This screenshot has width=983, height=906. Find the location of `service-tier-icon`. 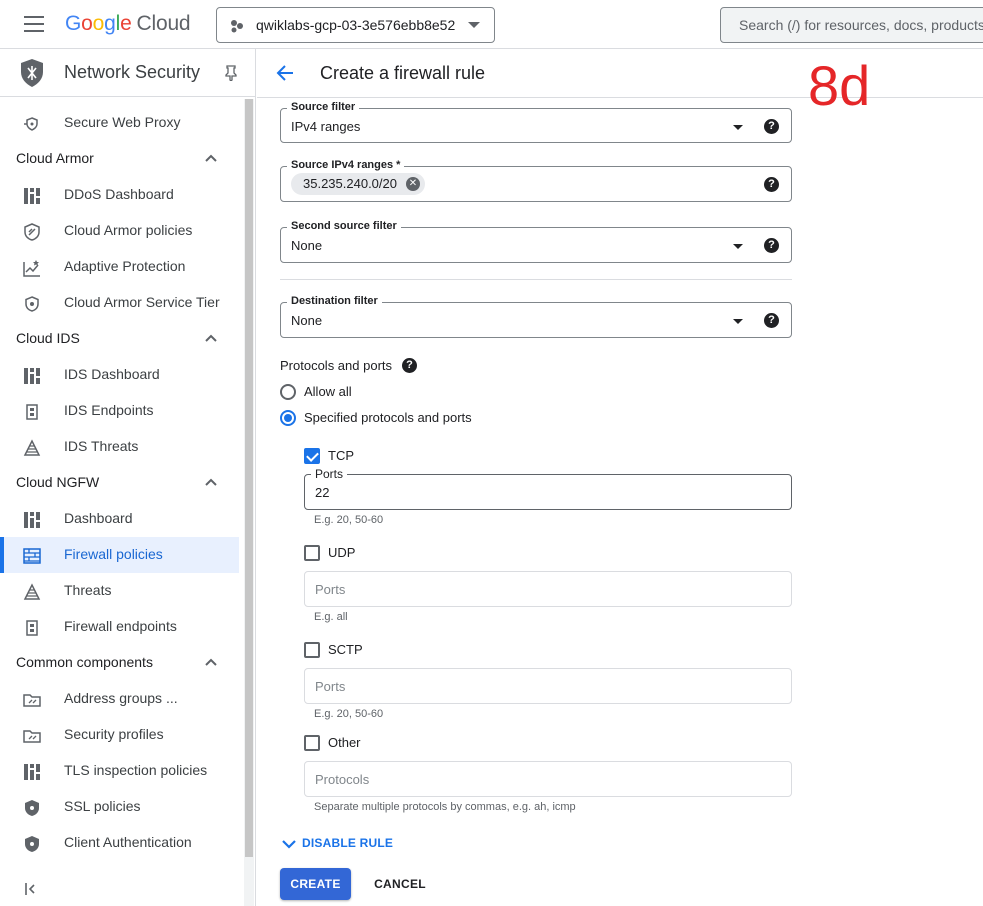

service-tier-icon is located at coordinates (32, 304).